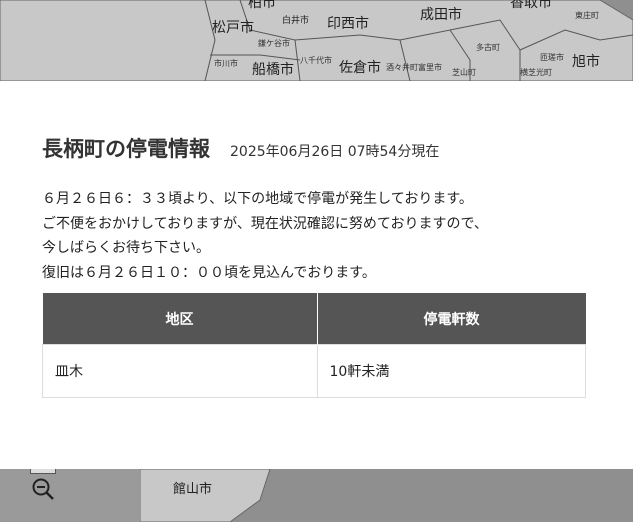  Describe the element at coordinates (531, 5) in the screenshot. I see `map-label: 香取市` at that location.